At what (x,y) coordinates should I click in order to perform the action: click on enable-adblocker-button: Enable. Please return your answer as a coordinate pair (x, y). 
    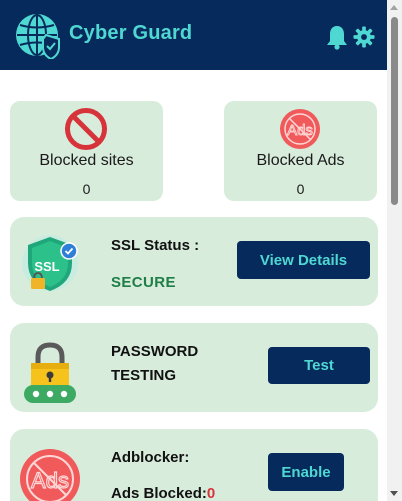
    Looking at the image, I should click on (306, 472).